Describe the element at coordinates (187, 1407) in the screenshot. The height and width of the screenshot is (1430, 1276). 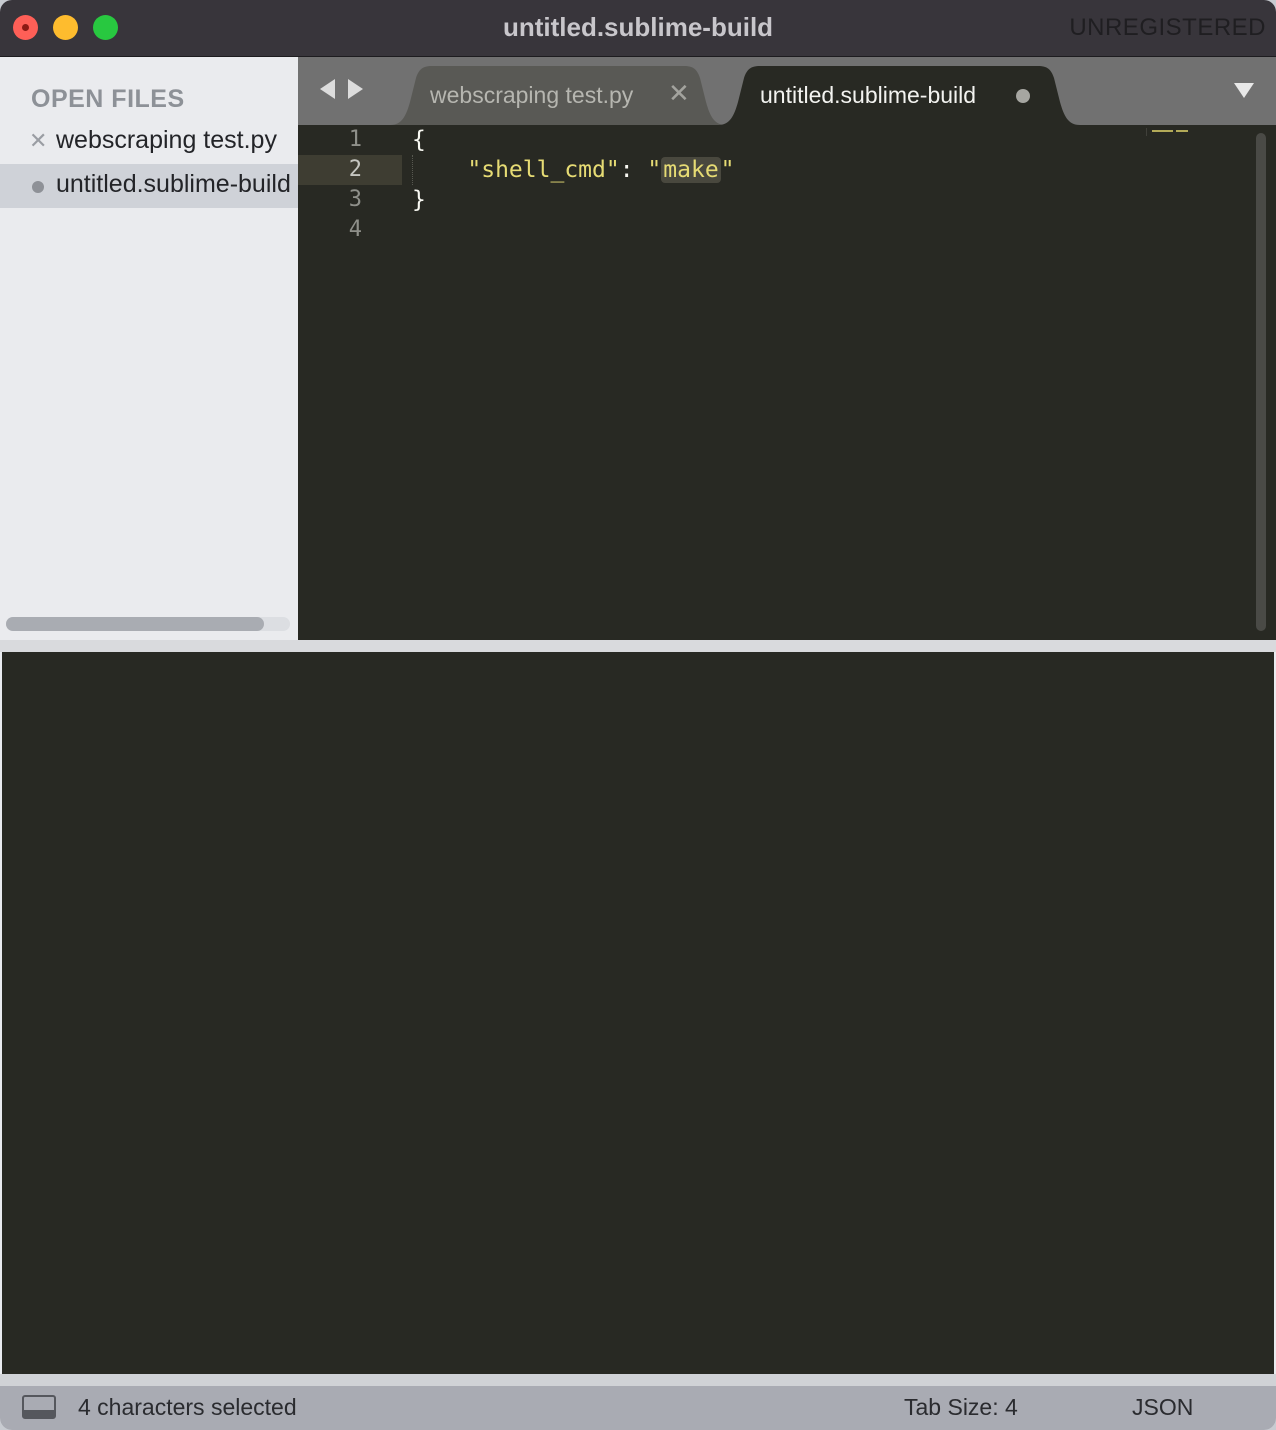
I see `selection-status: 4 characters selected` at that location.